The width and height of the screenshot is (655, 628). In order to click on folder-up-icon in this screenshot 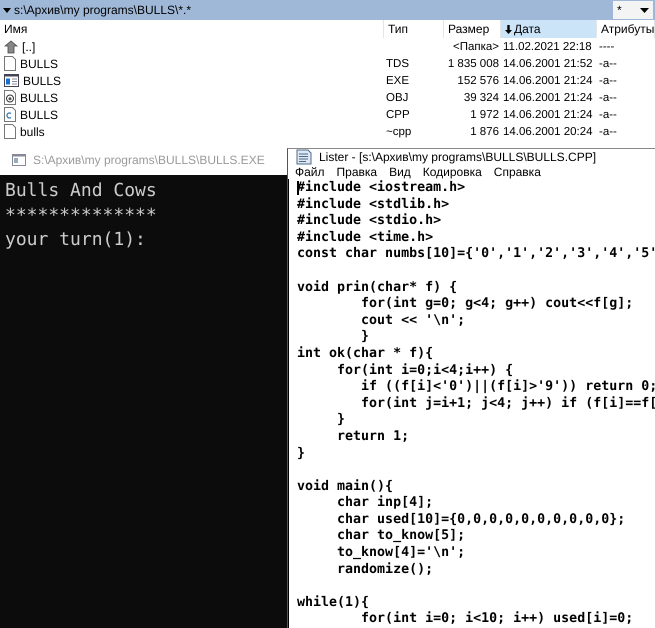, I will do `click(11, 47)`.